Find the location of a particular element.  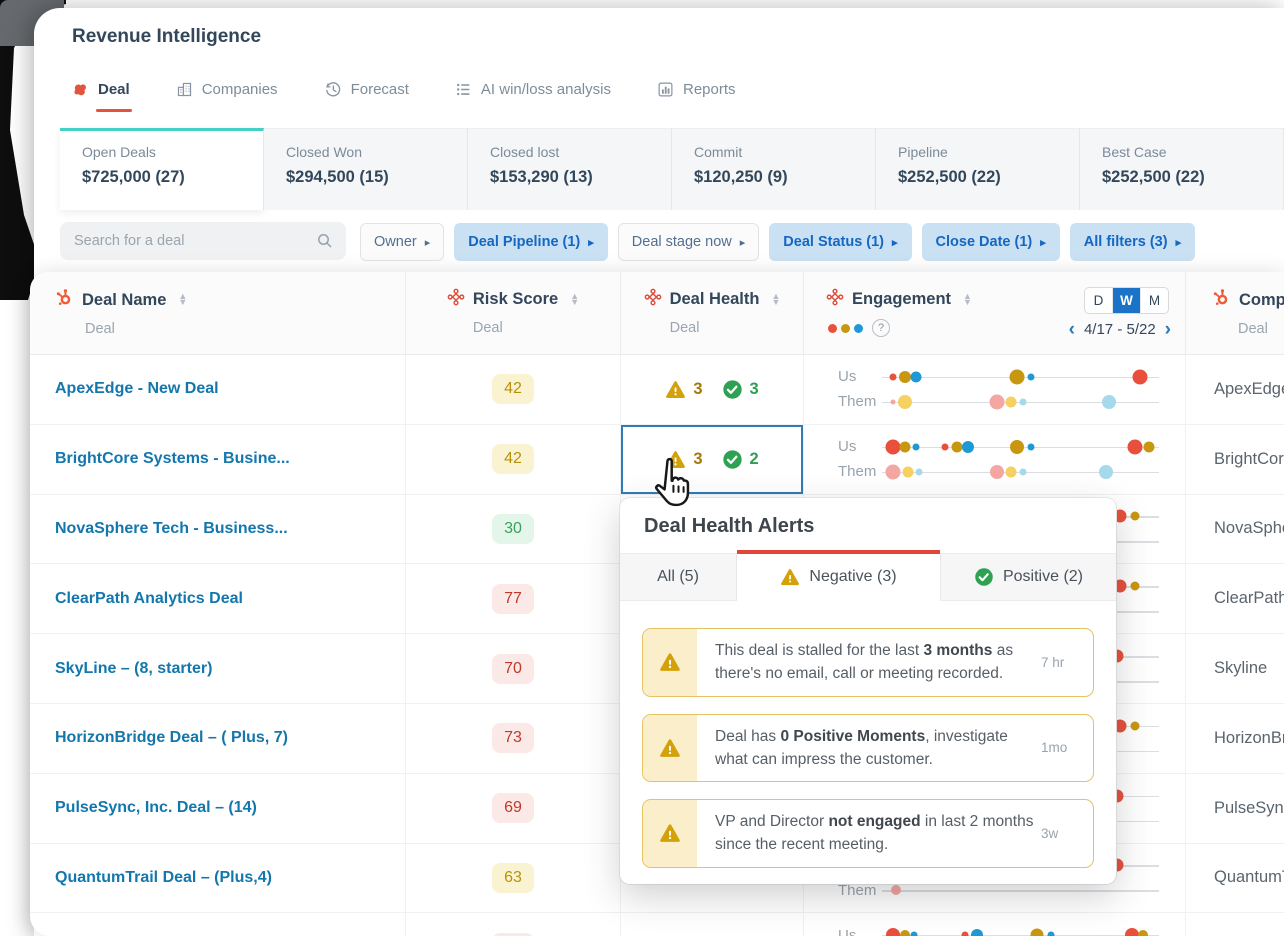

deal-name-link: ClearPath Analytics Deal is located at coordinates (149, 599).